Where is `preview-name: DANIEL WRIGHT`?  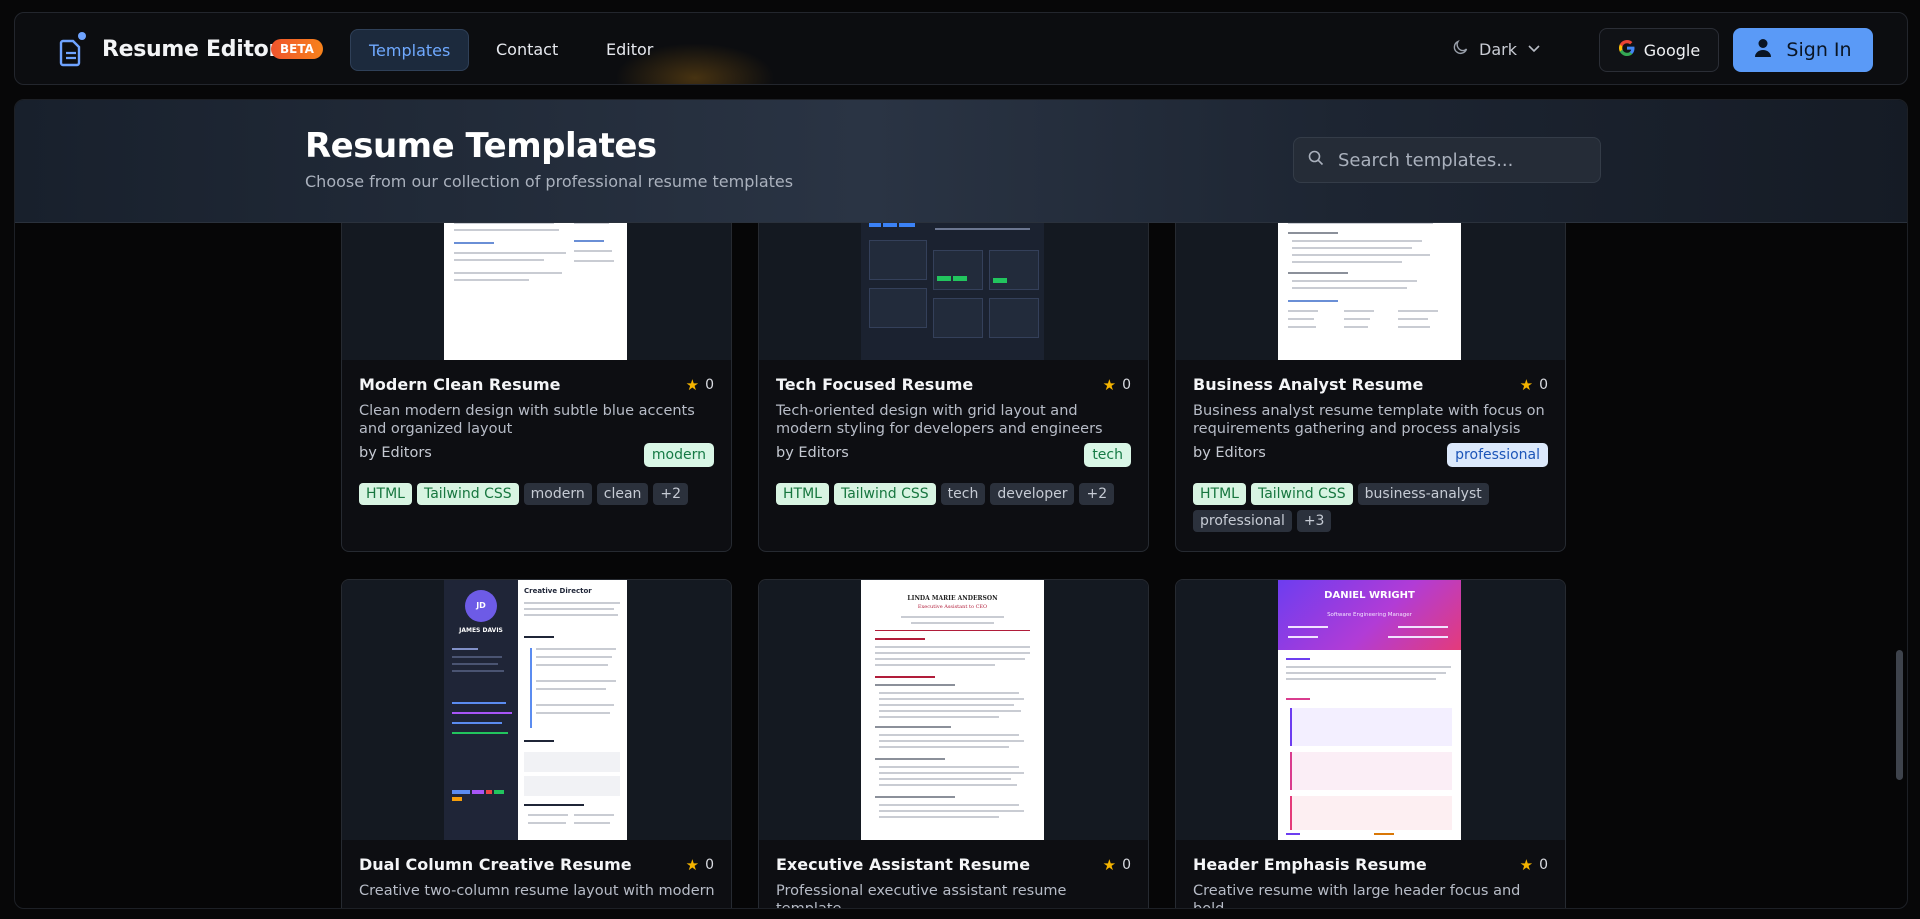 preview-name: DANIEL WRIGHT is located at coordinates (1369, 595).